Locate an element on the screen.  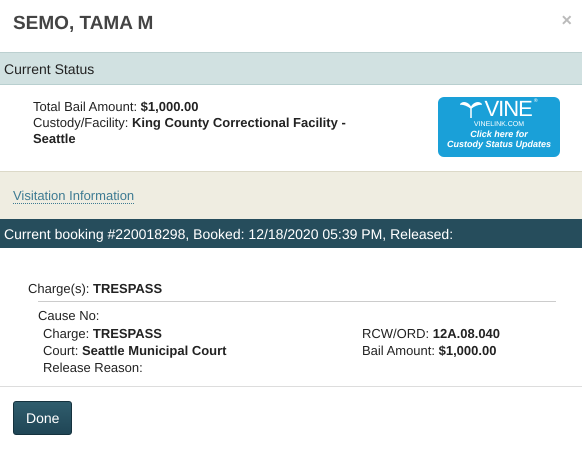
cause-number: Cause No: is located at coordinates (68, 315).